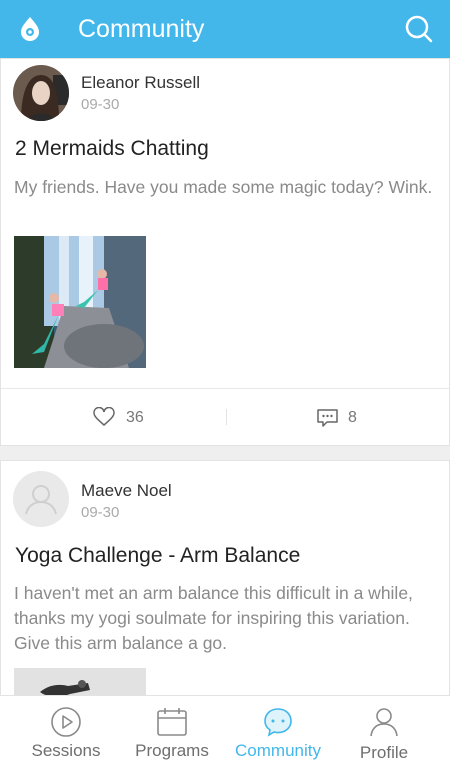  What do you see at coordinates (157, 556) in the screenshot?
I see `post-title: Yoga Challenge - Arm Balance` at bounding box center [157, 556].